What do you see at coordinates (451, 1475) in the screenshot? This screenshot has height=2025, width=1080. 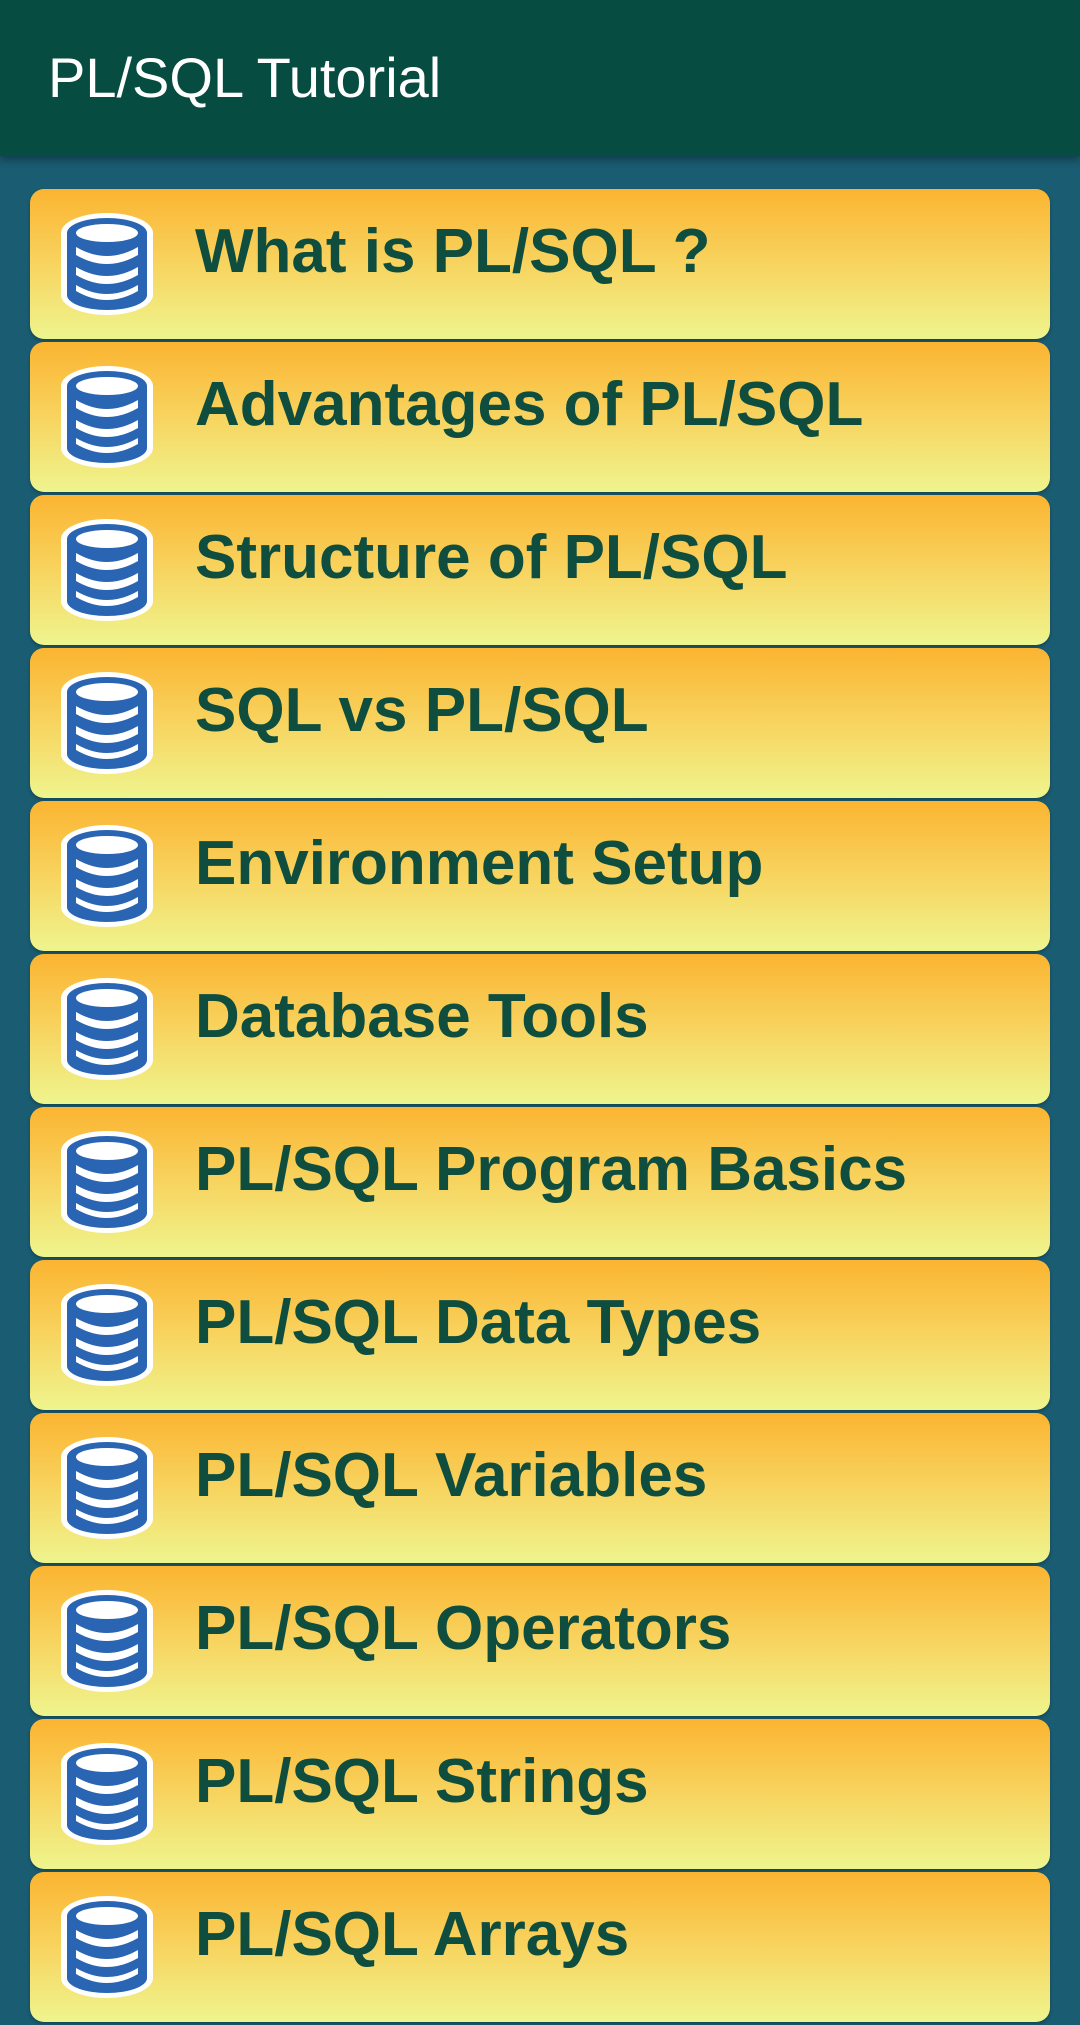 I see `topic-label: PL/SQL Variables` at bounding box center [451, 1475].